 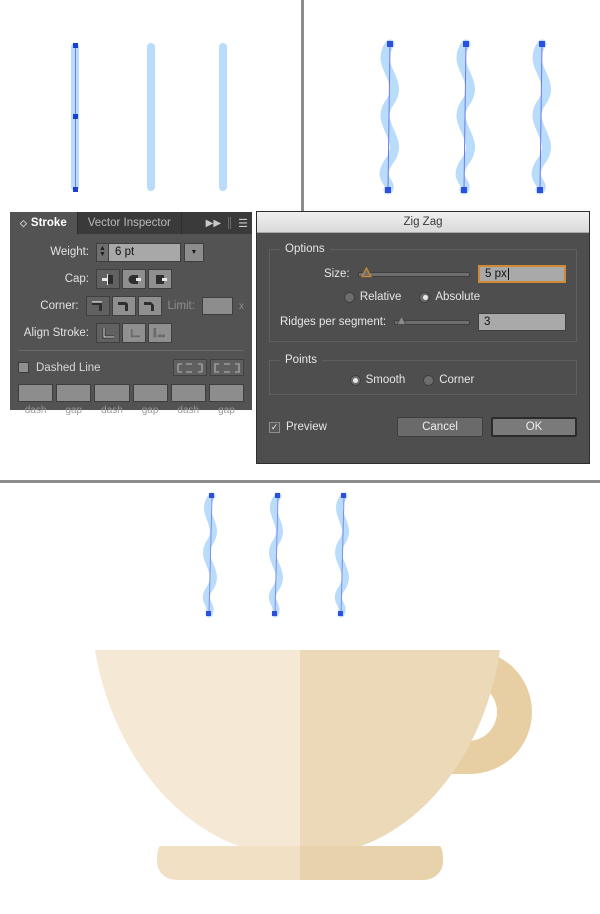 What do you see at coordinates (108, 279) in the screenshot?
I see `butt-cap-icon` at bounding box center [108, 279].